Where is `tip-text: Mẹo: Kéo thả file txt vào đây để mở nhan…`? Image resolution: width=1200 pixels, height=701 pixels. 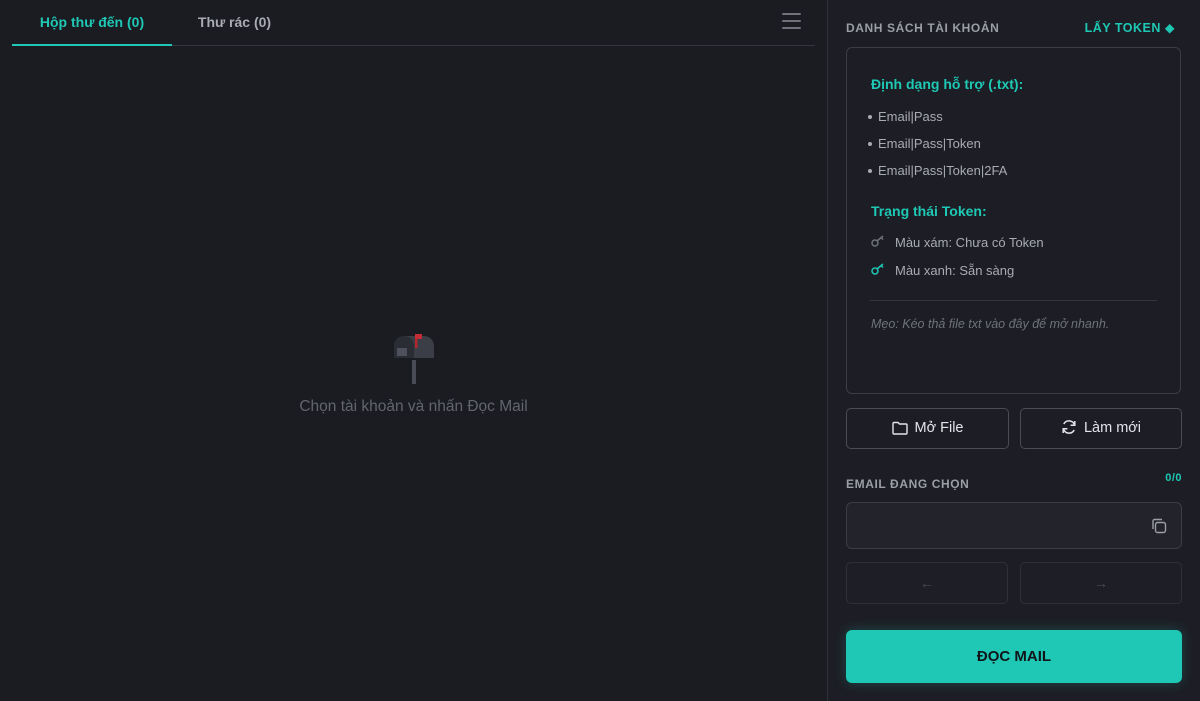 tip-text: Mẹo: Kéo thả file txt vào đây để mở nhan… is located at coordinates (990, 324).